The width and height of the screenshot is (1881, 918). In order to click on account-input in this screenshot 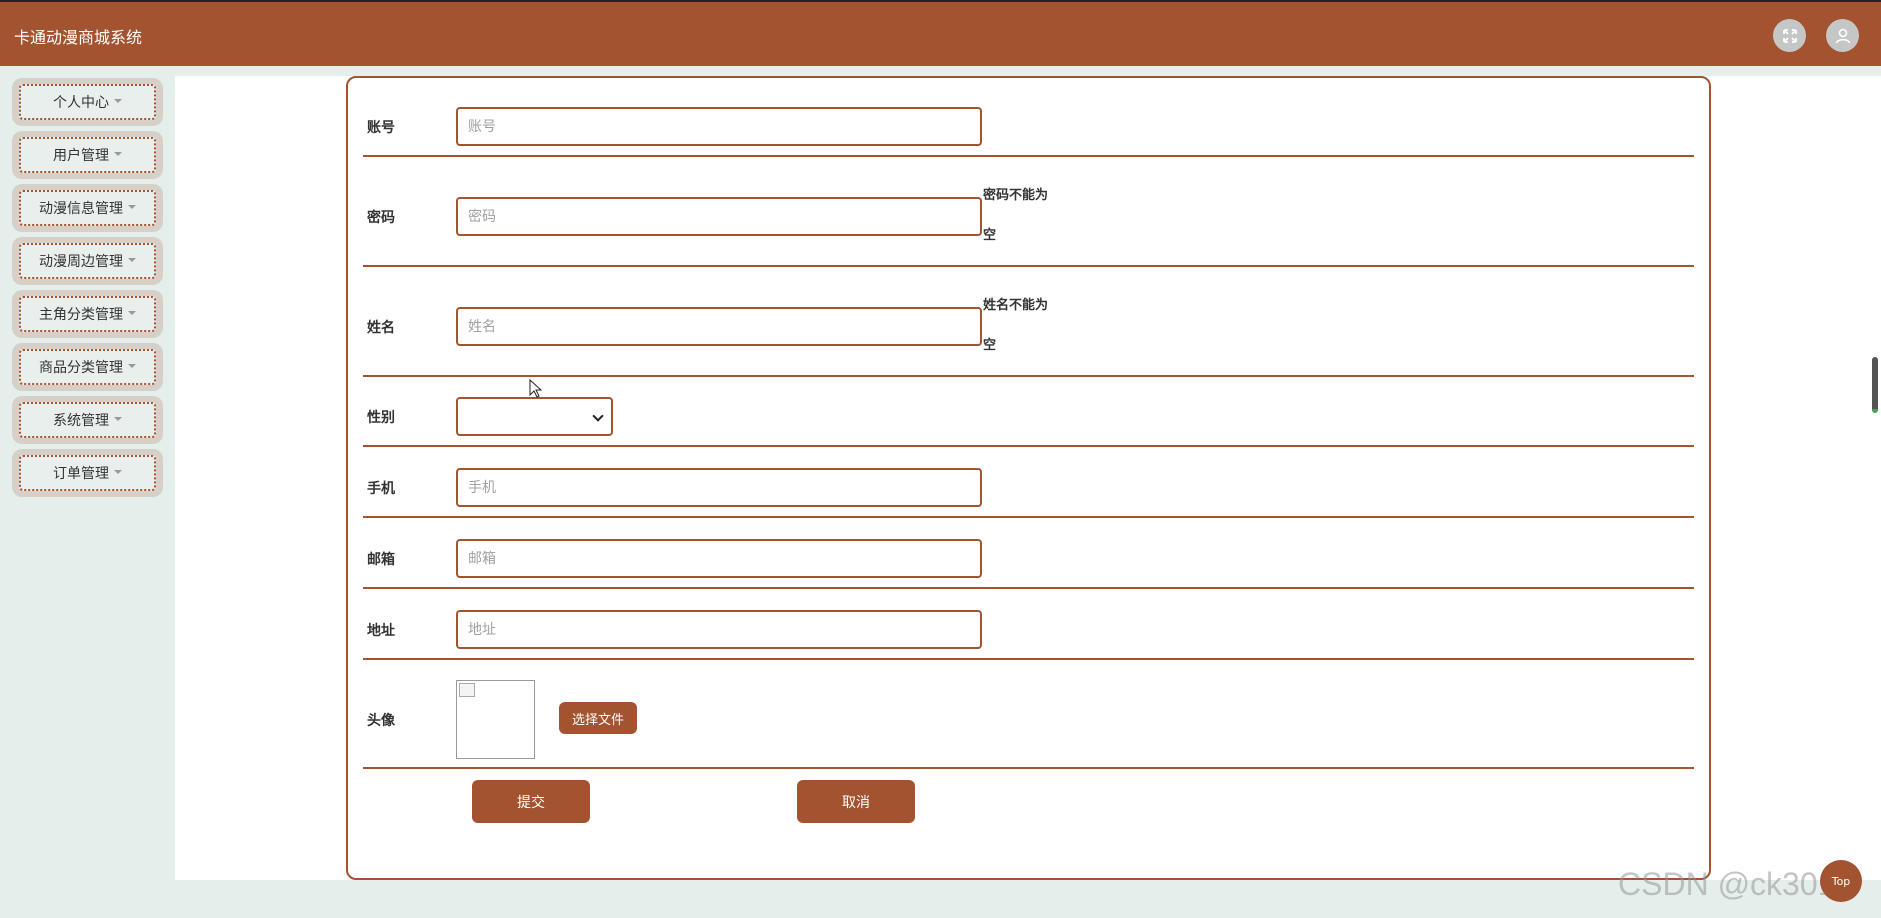, I will do `click(719, 126)`.